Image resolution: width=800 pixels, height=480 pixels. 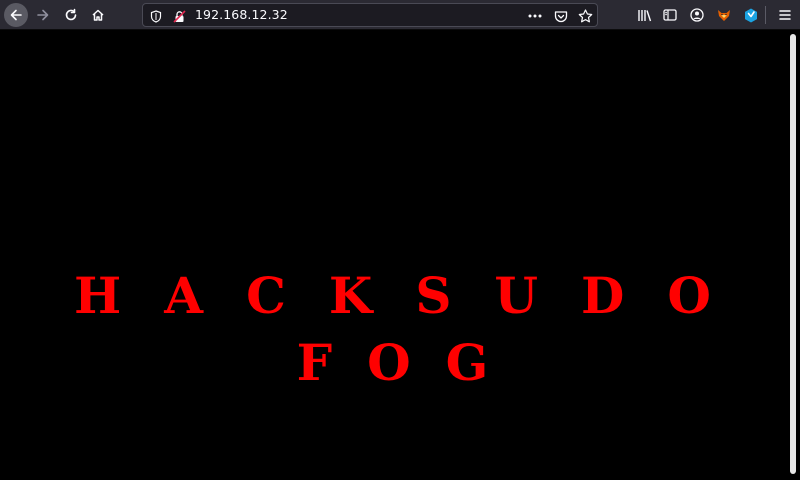 I want to click on vertical-scrollbar, so click(x=792, y=255).